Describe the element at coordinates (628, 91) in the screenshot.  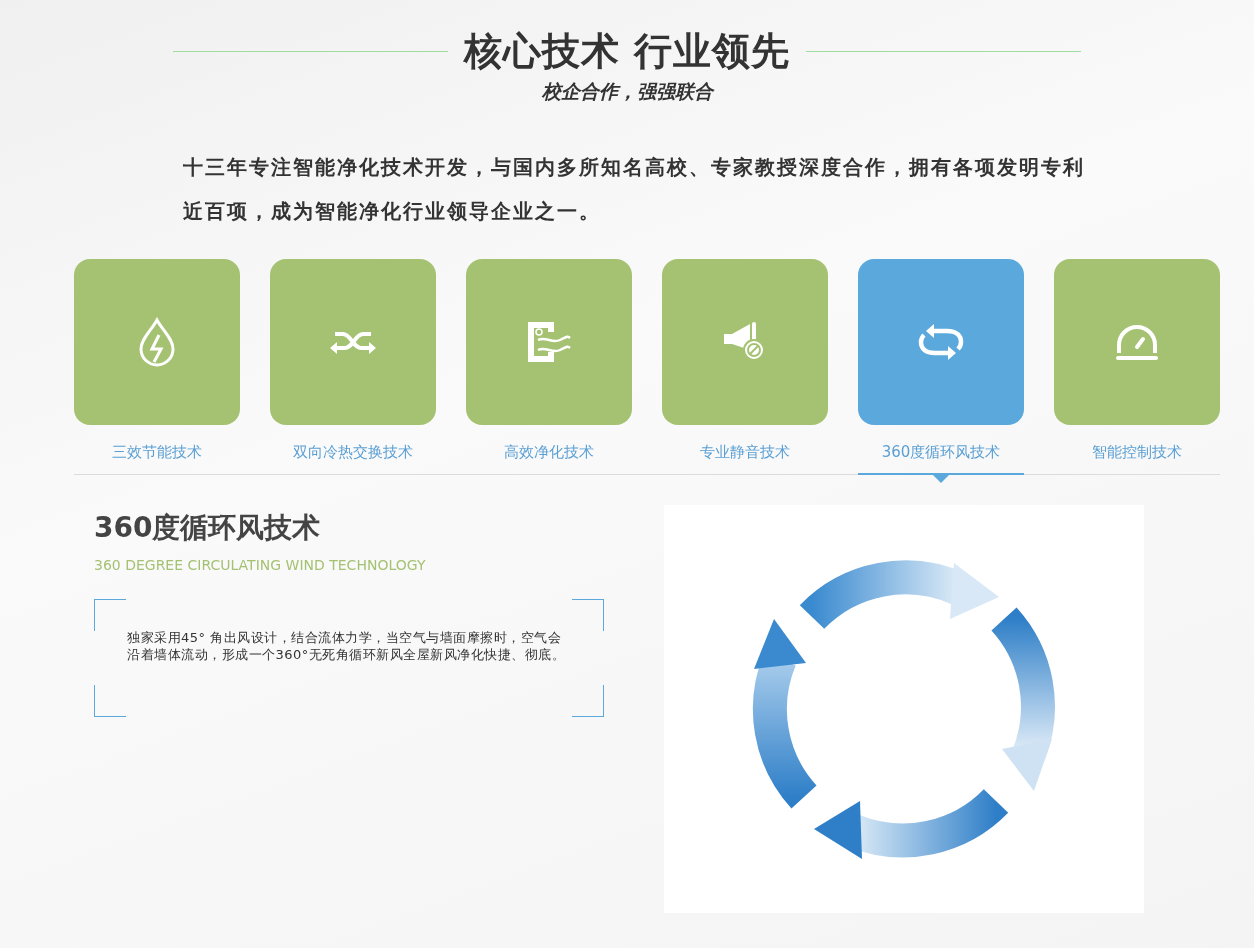
I see `section-subtitle: 校企合作，强强联合` at that location.